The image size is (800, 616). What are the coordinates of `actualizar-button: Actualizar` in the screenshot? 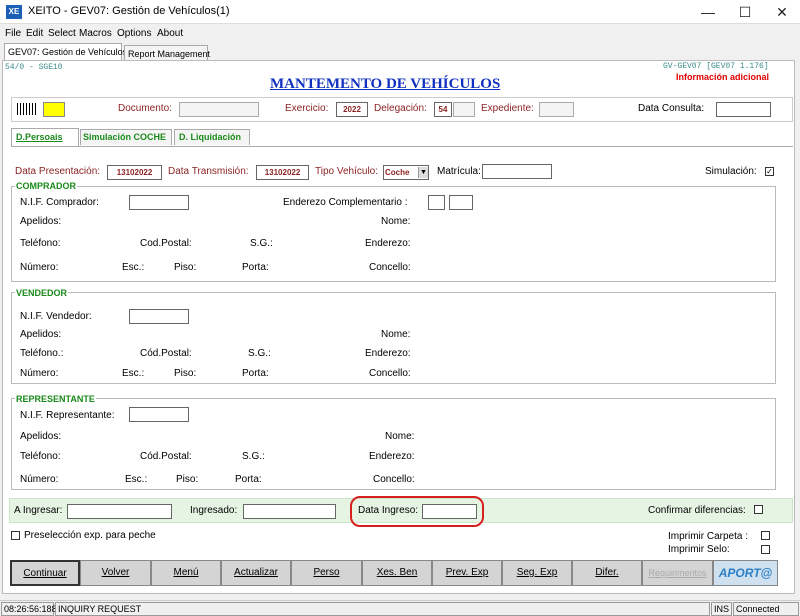 It's located at (256, 573).